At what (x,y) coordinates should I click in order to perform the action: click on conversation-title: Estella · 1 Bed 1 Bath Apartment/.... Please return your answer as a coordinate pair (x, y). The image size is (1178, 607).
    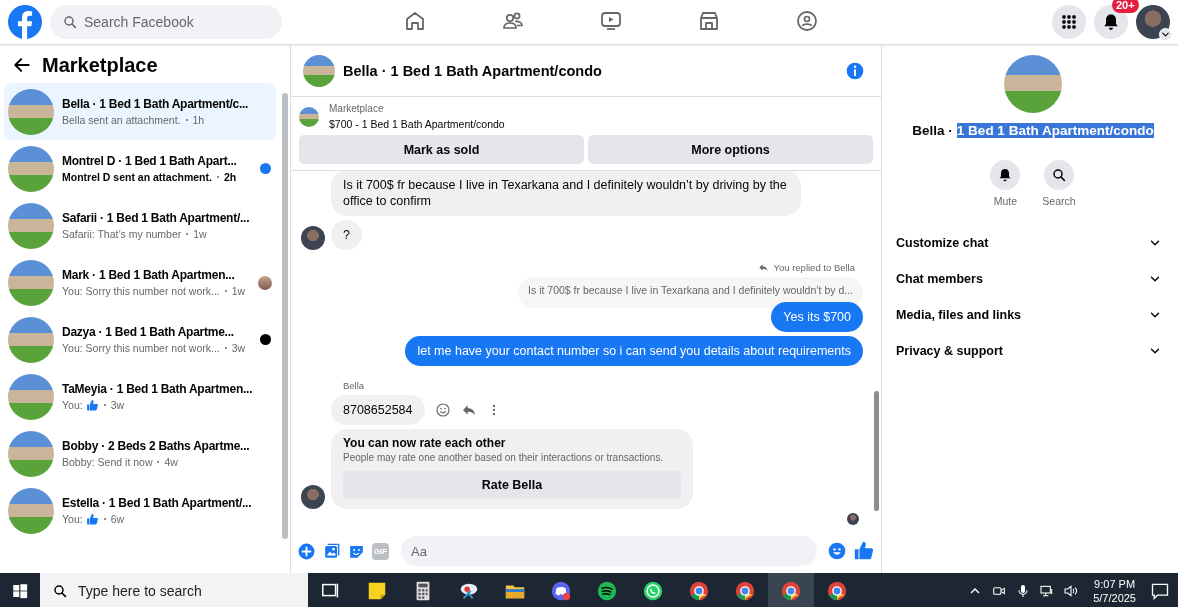
    Looking at the image, I should click on (156, 502).